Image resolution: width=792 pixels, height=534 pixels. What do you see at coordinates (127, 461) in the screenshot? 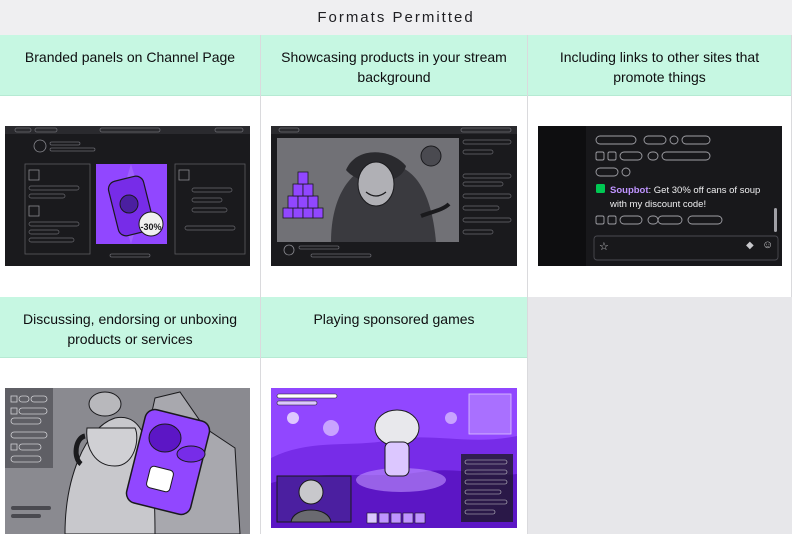
I see `unboxing-illustration` at bounding box center [127, 461].